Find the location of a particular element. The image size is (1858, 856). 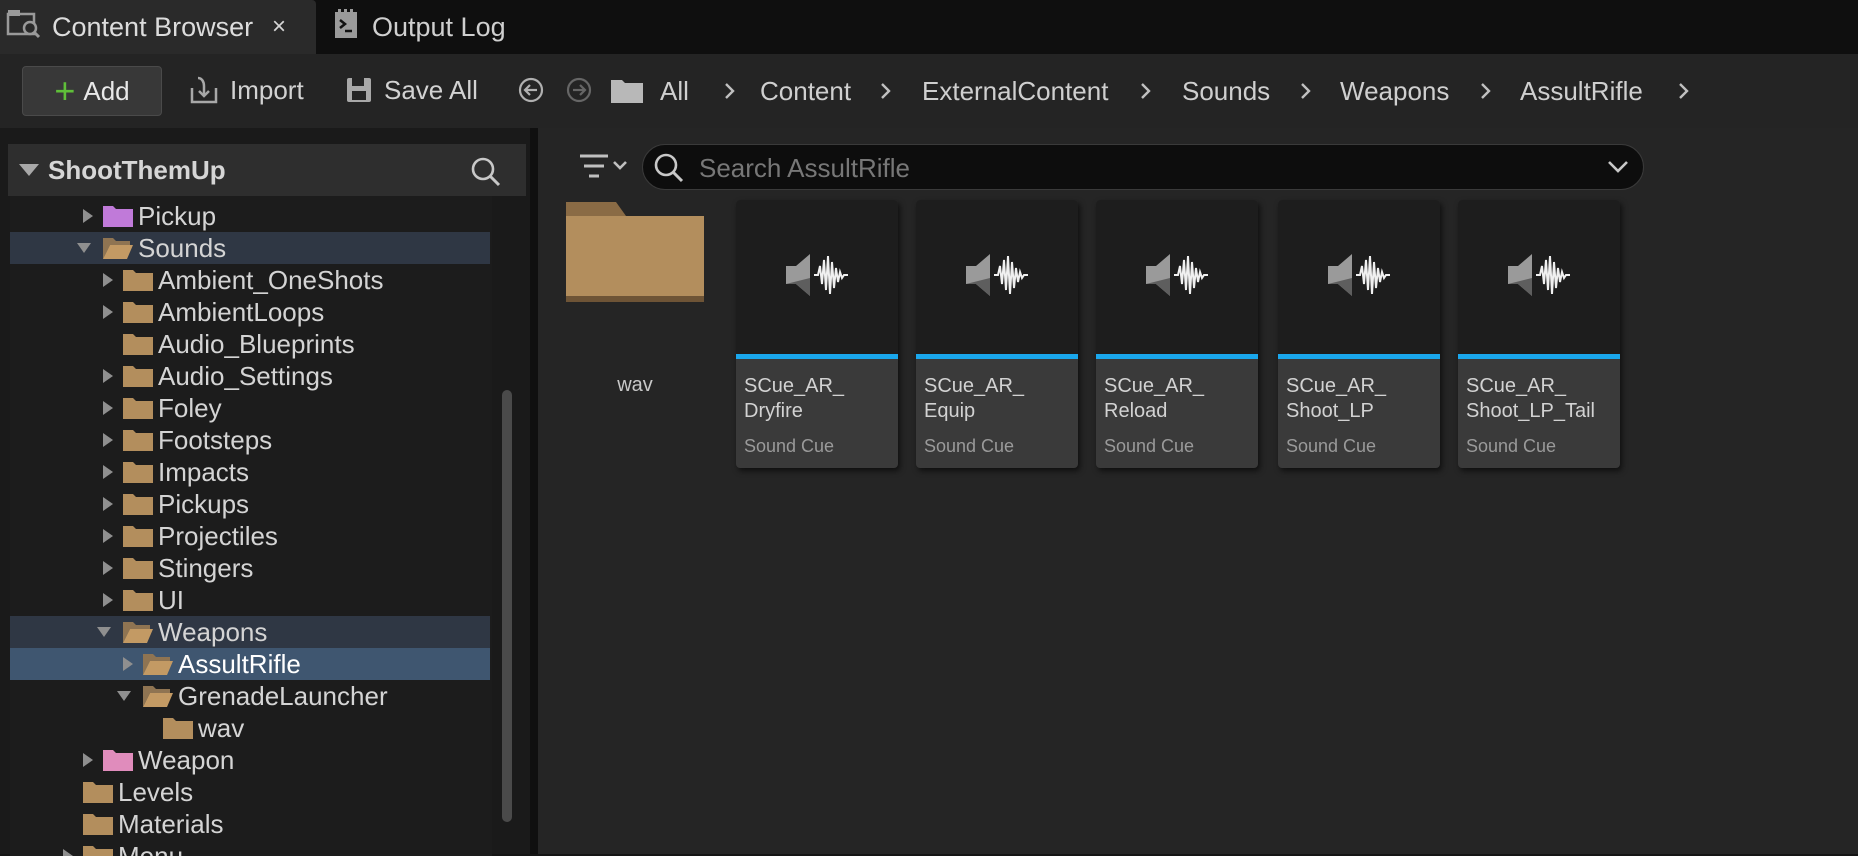

tree-item-audio-settings: Audio_Settings is located at coordinates (250, 376).